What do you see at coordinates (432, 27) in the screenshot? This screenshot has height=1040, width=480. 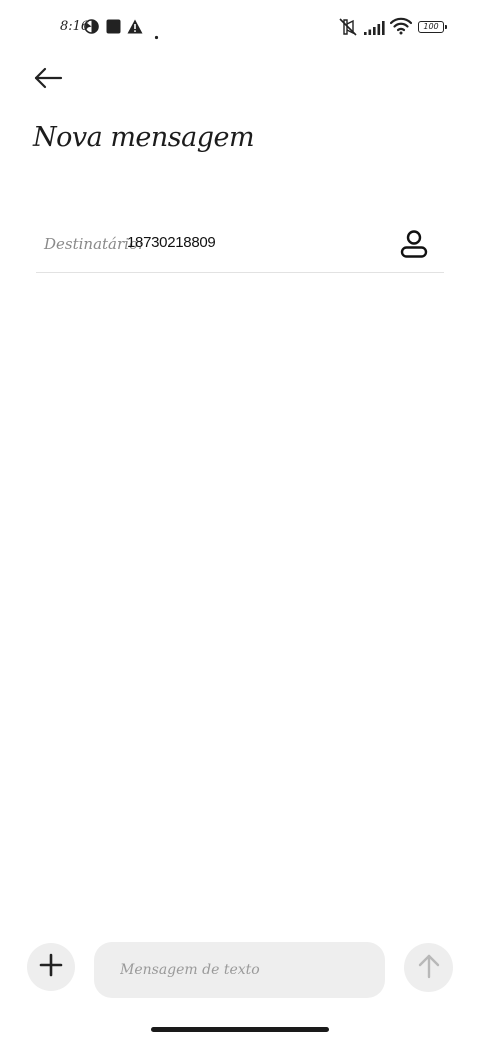 I see `battery-icon: 100` at bounding box center [432, 27].